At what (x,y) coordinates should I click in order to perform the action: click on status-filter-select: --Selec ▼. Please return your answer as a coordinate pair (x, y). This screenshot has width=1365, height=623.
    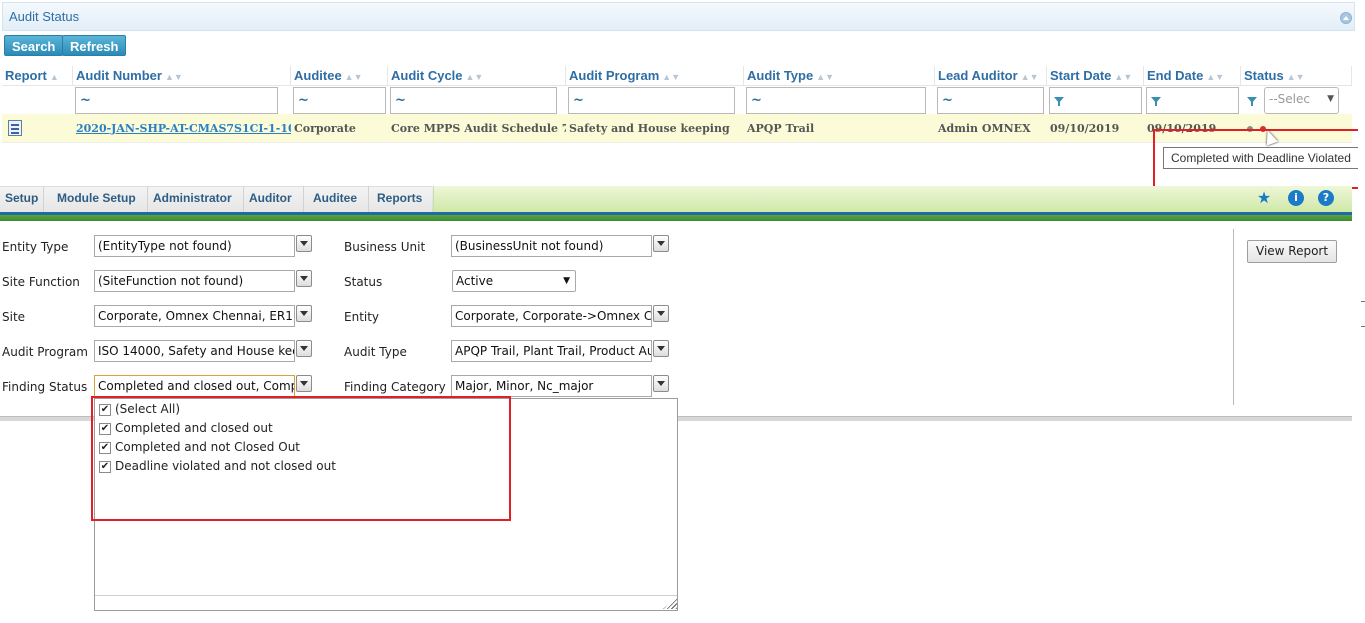
    Looking at the image, I should click on (1301, 100).